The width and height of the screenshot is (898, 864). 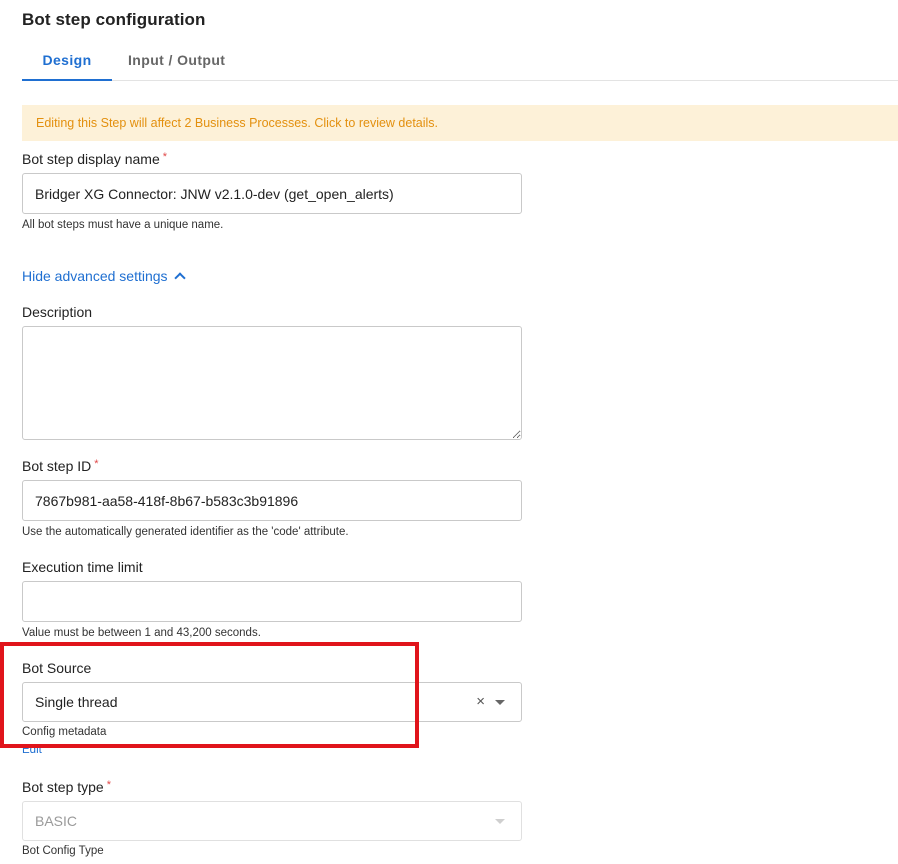 I want to click on step-id-field, so click(x=272, y=500).